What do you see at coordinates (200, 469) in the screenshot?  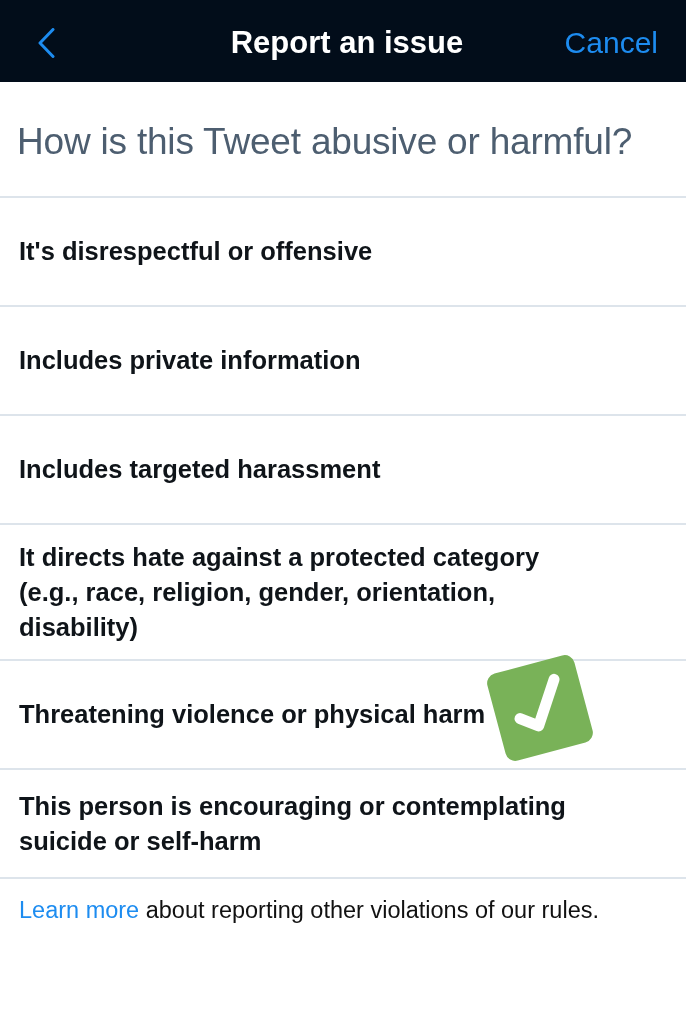 I see `report-option: Includes targeted harassment` at bounding box center [200, 469].